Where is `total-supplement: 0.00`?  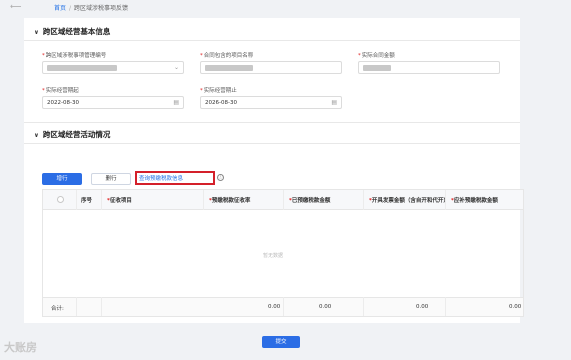 total-supplement: 0.00 is located at coordinates (515, 307).